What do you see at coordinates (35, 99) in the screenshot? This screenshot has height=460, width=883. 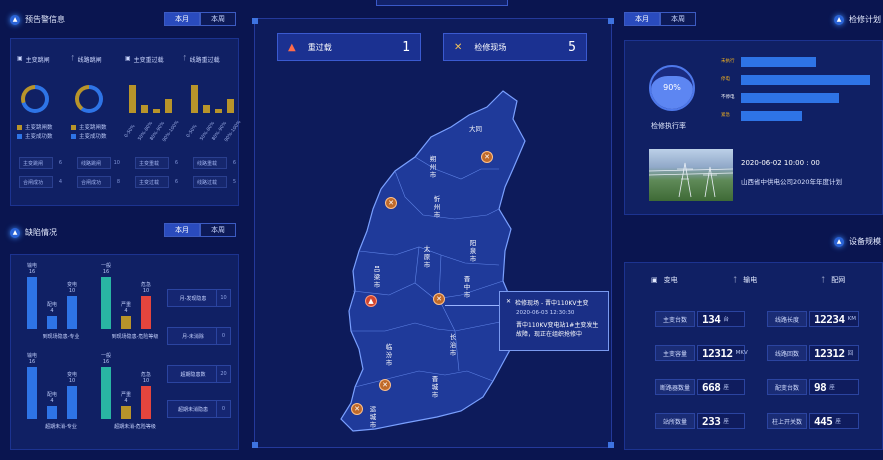 I see `ring-chart-transformer-trip` at bounding box center [35, 99].